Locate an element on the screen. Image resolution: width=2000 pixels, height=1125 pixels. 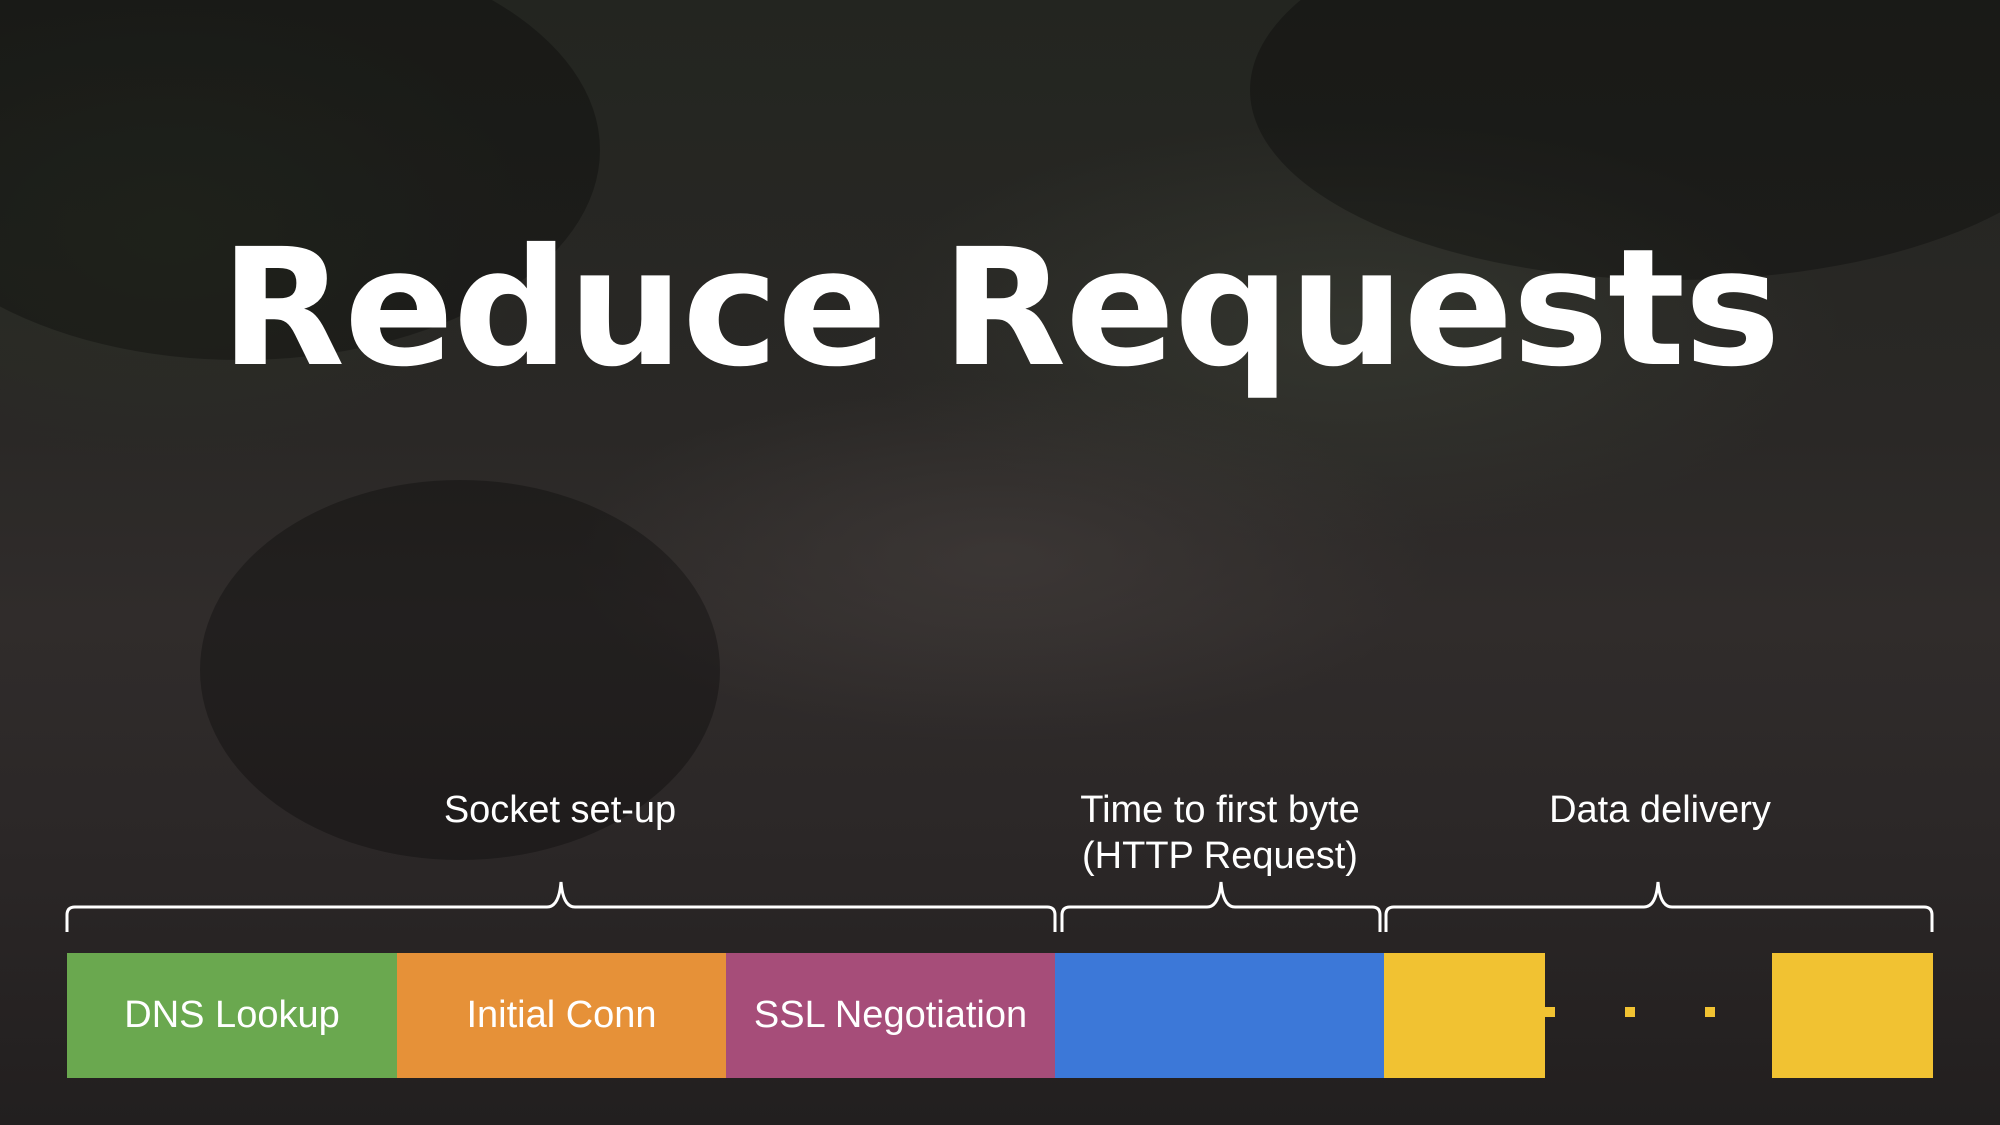
bar-ssl-negotiation-label: SSL Negotiation is located at coordinates (890, 1015).